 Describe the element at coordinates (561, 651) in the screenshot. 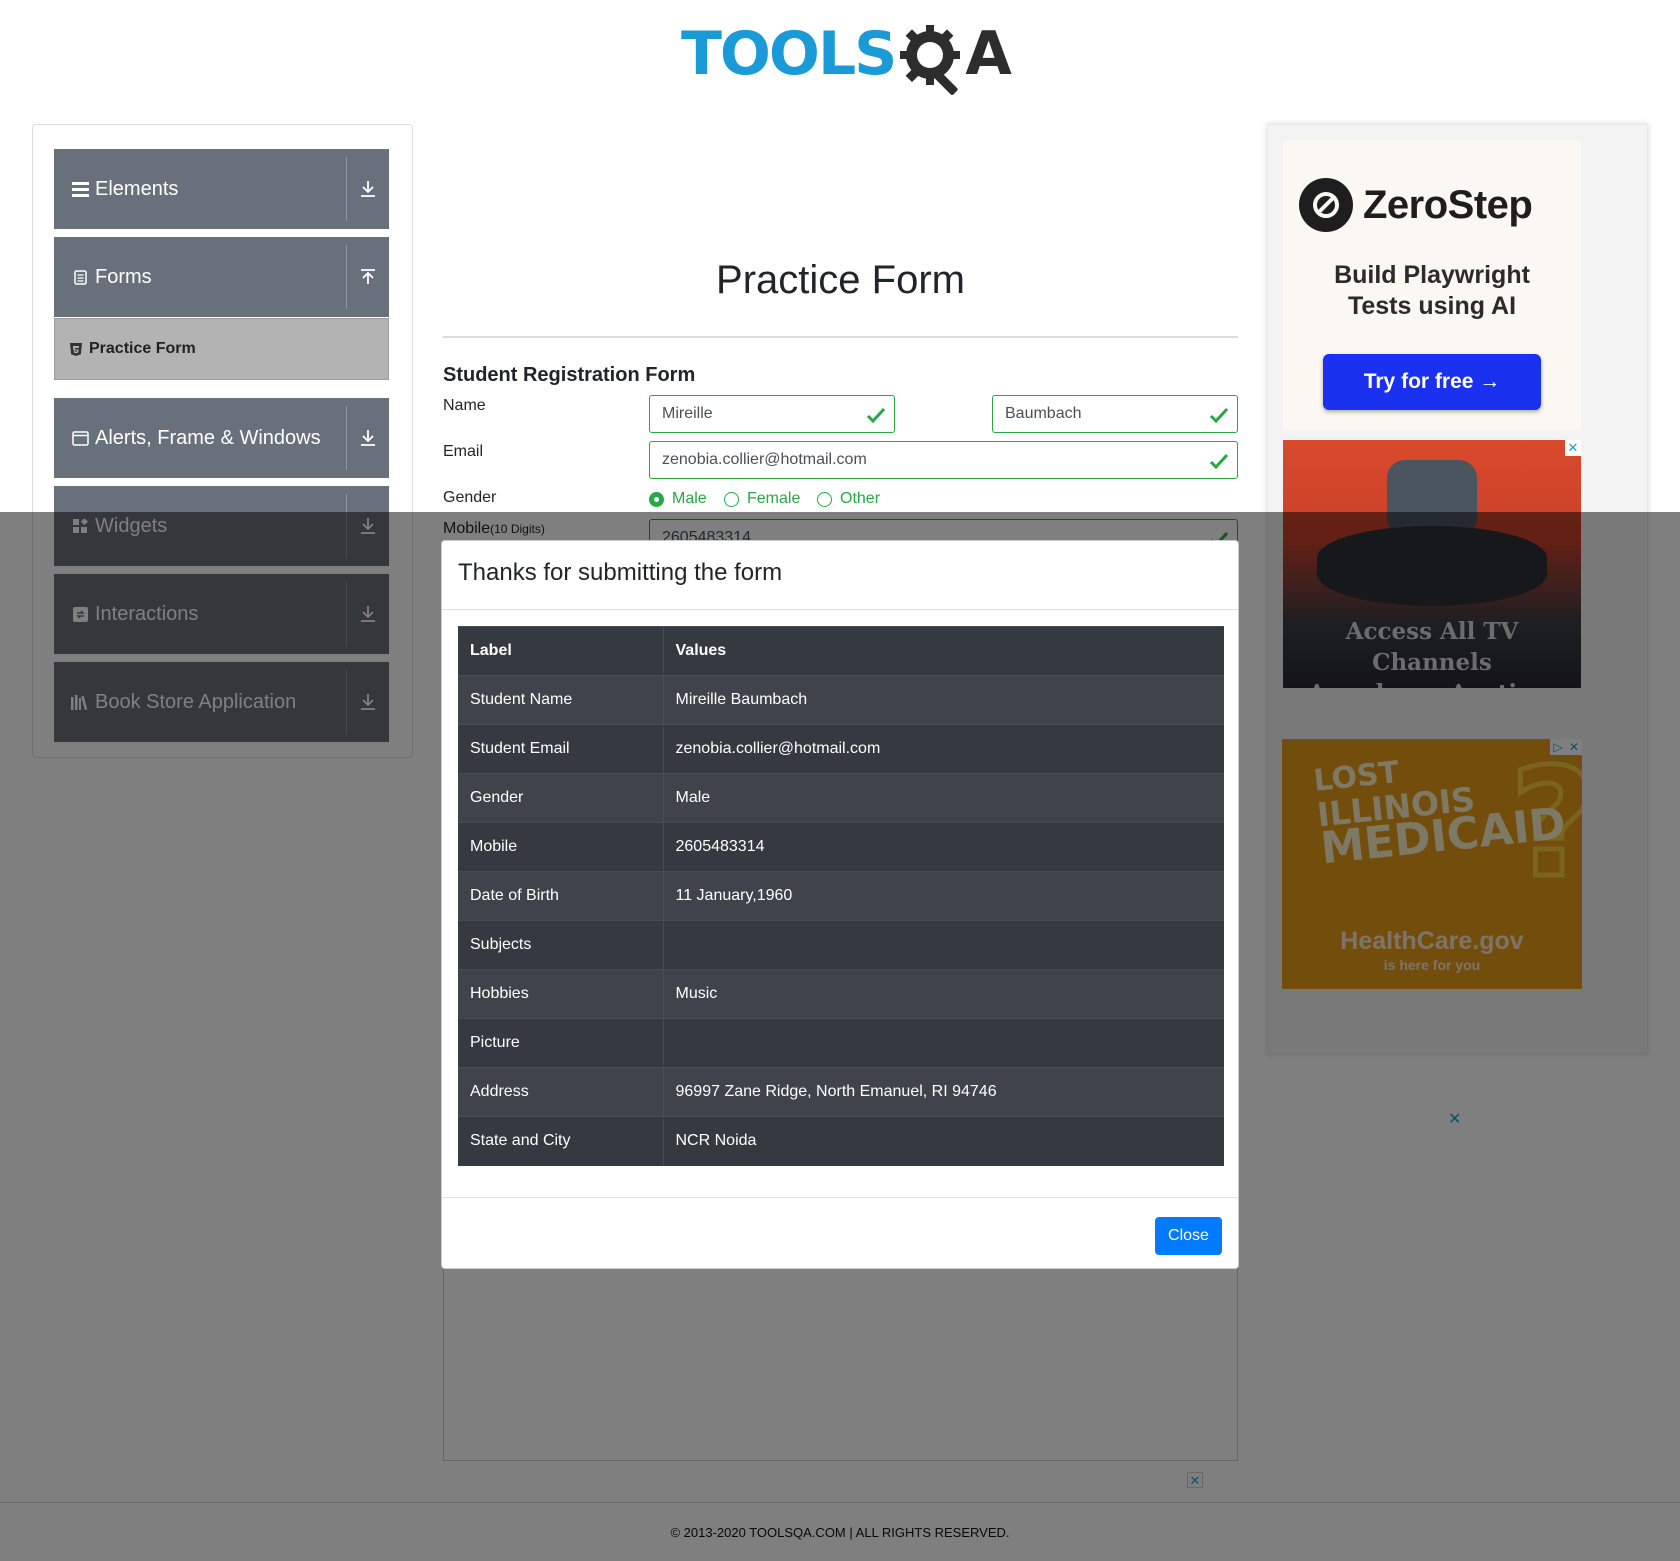

I see `column-header: Label` at that location.